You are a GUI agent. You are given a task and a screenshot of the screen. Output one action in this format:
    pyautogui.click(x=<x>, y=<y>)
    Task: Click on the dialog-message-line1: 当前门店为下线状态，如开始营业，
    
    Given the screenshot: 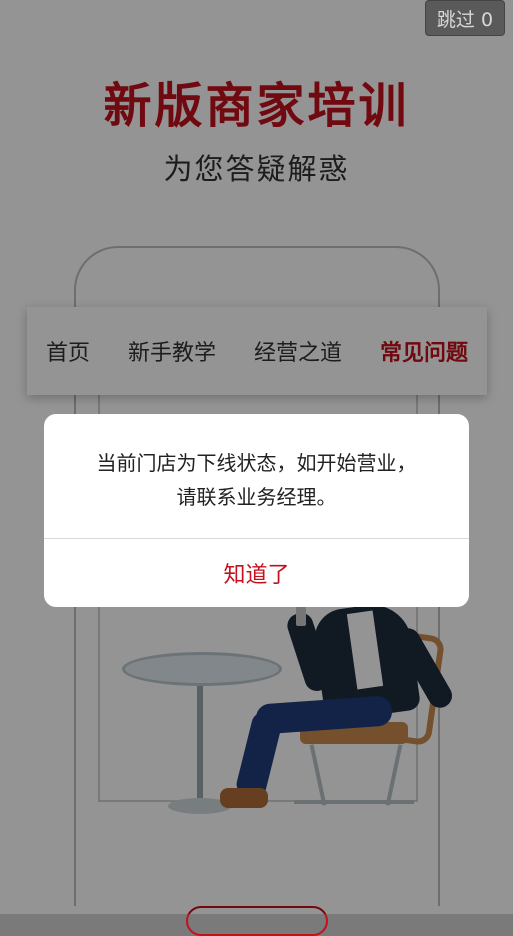 What is the action you would take?
    pyautogui.click(x=256, y=463)
    